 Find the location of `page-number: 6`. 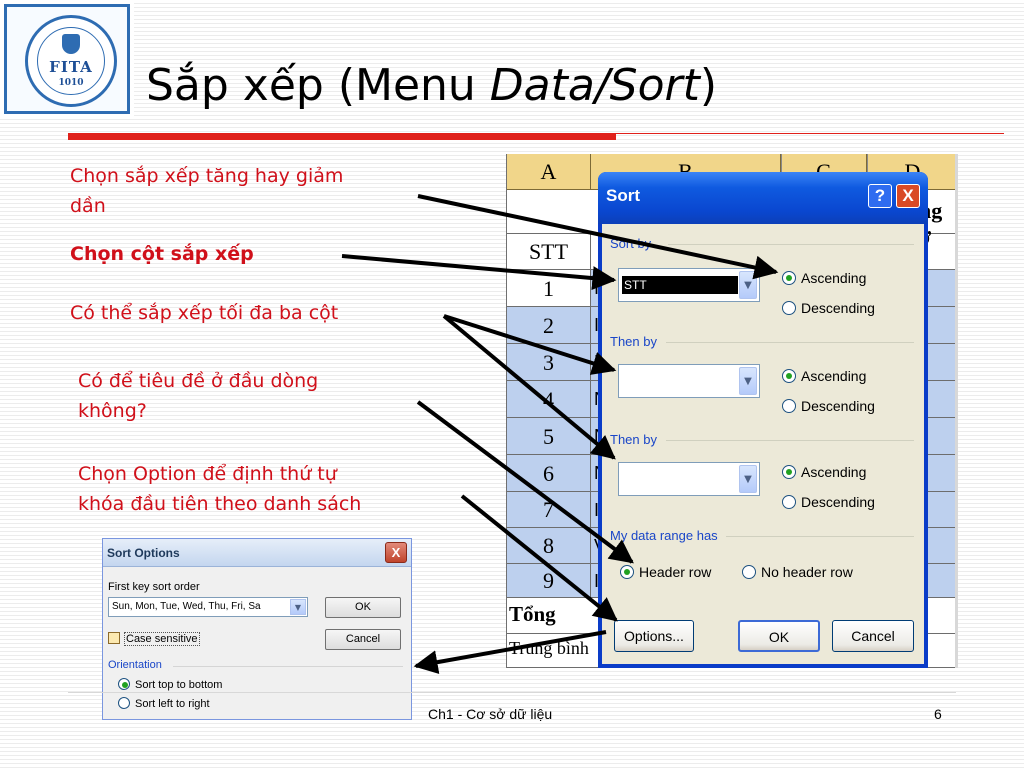

page-number: 6 is located at coordinates (938, 714).